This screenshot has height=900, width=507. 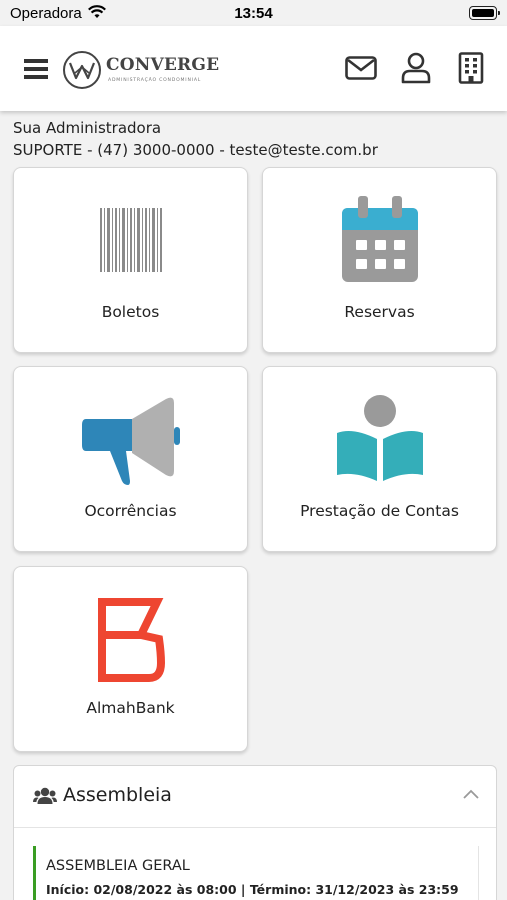 What do you see at coordinates (130, 312) in the screenshot?
I see `tile-label: Boletos` at bounding box center [130, 312].